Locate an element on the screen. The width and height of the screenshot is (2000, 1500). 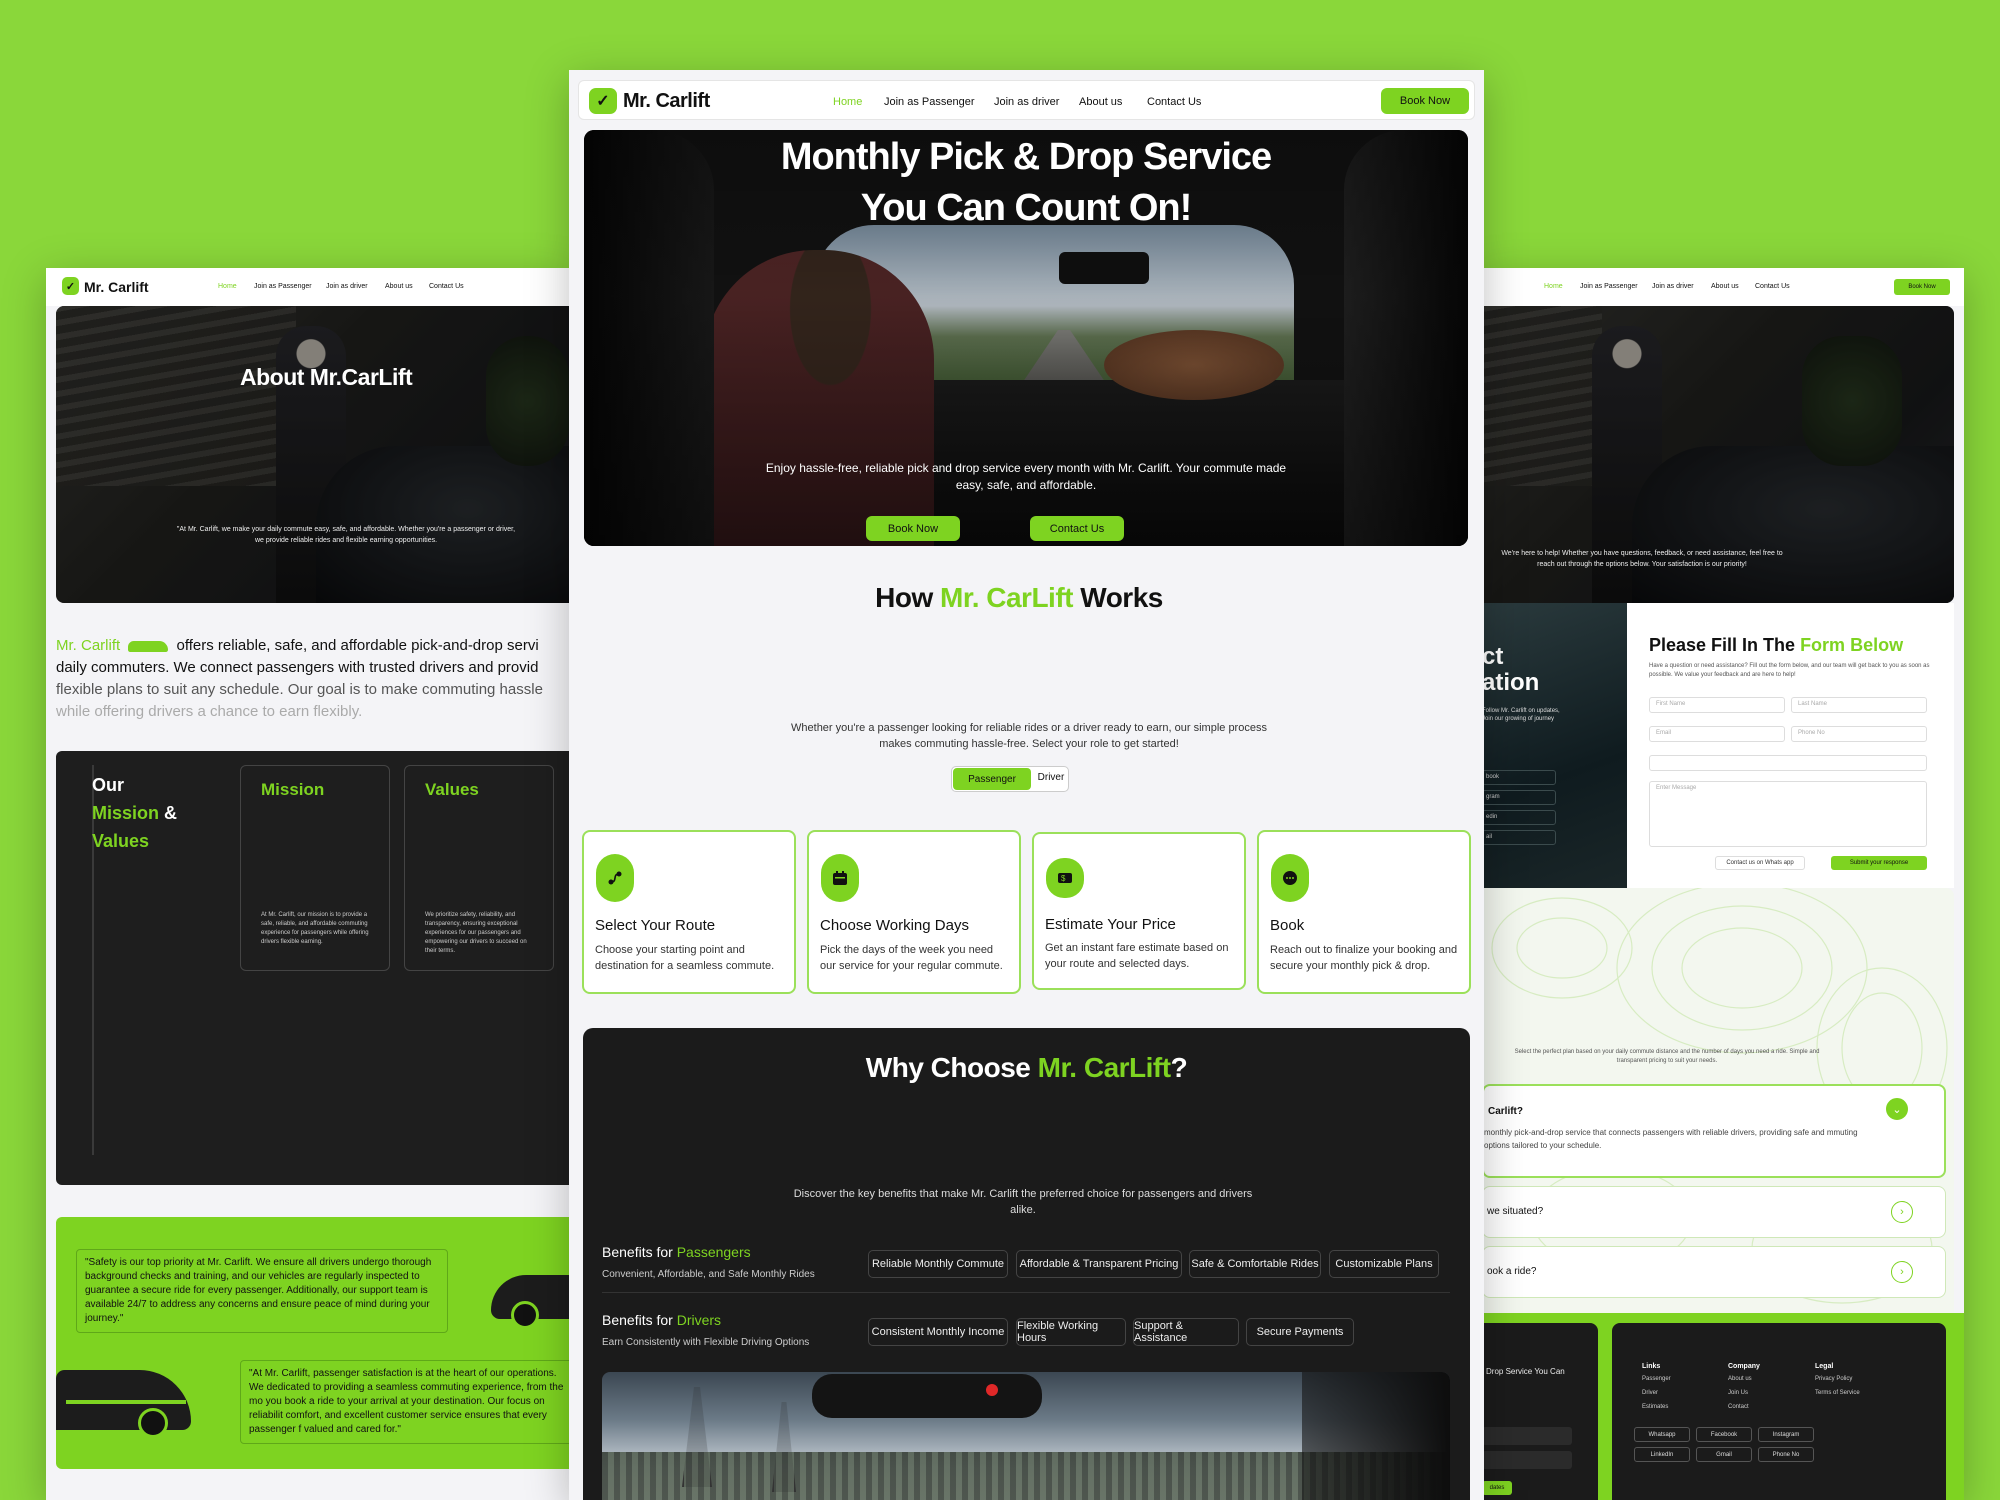
benefit-label-a: Benefits for is located at coordinates (639, 1320).